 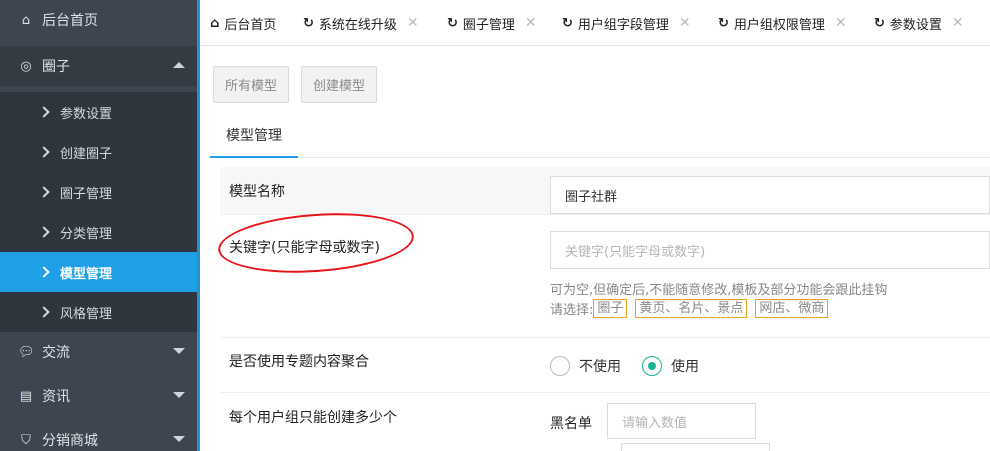 I want to click on keyword-hint: 可为空,但确定后,不能随意修改,模板及部分功能会跟此挂钩, so click(x=719, y=290).